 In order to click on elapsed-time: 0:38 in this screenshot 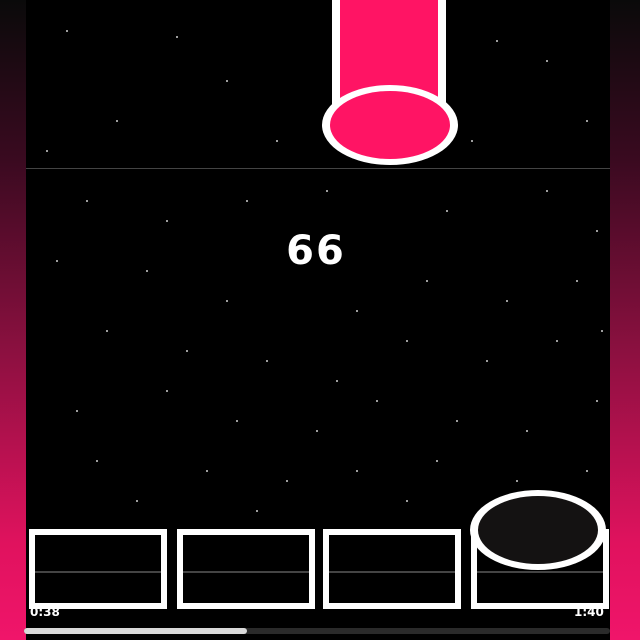, I will do `click(45, 612)`.